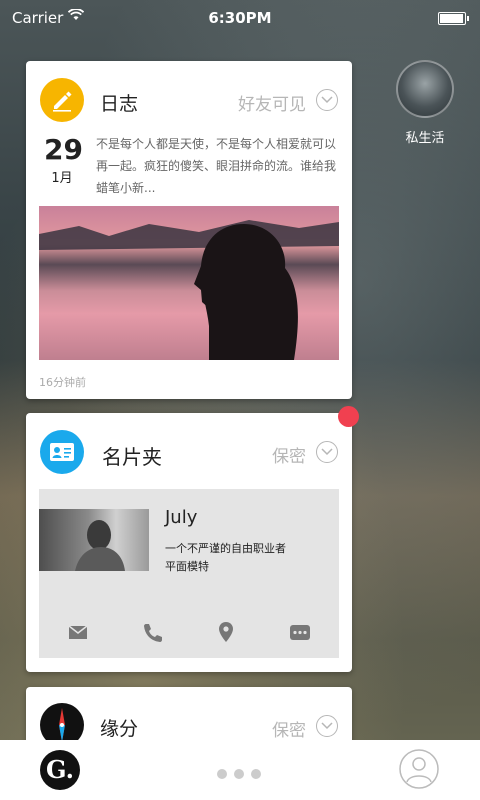 Image resolution: width=480 pixels, height=800 pixels. What do you see at coordinates (78, 632) in the screenshot?
I see `mail-icon` at bounding box center [78, 632].